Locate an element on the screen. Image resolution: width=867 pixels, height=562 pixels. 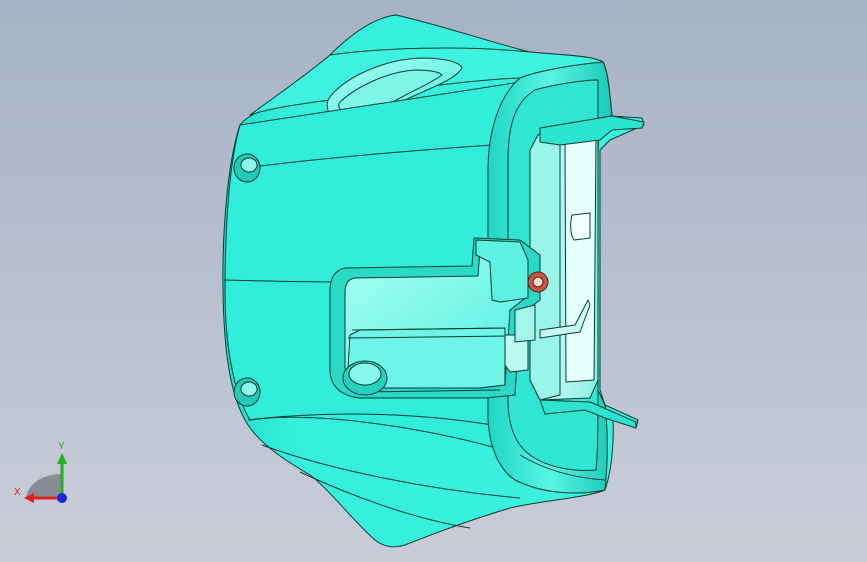
mounting-hole-lower-inner is located at coordinates (249, 389).